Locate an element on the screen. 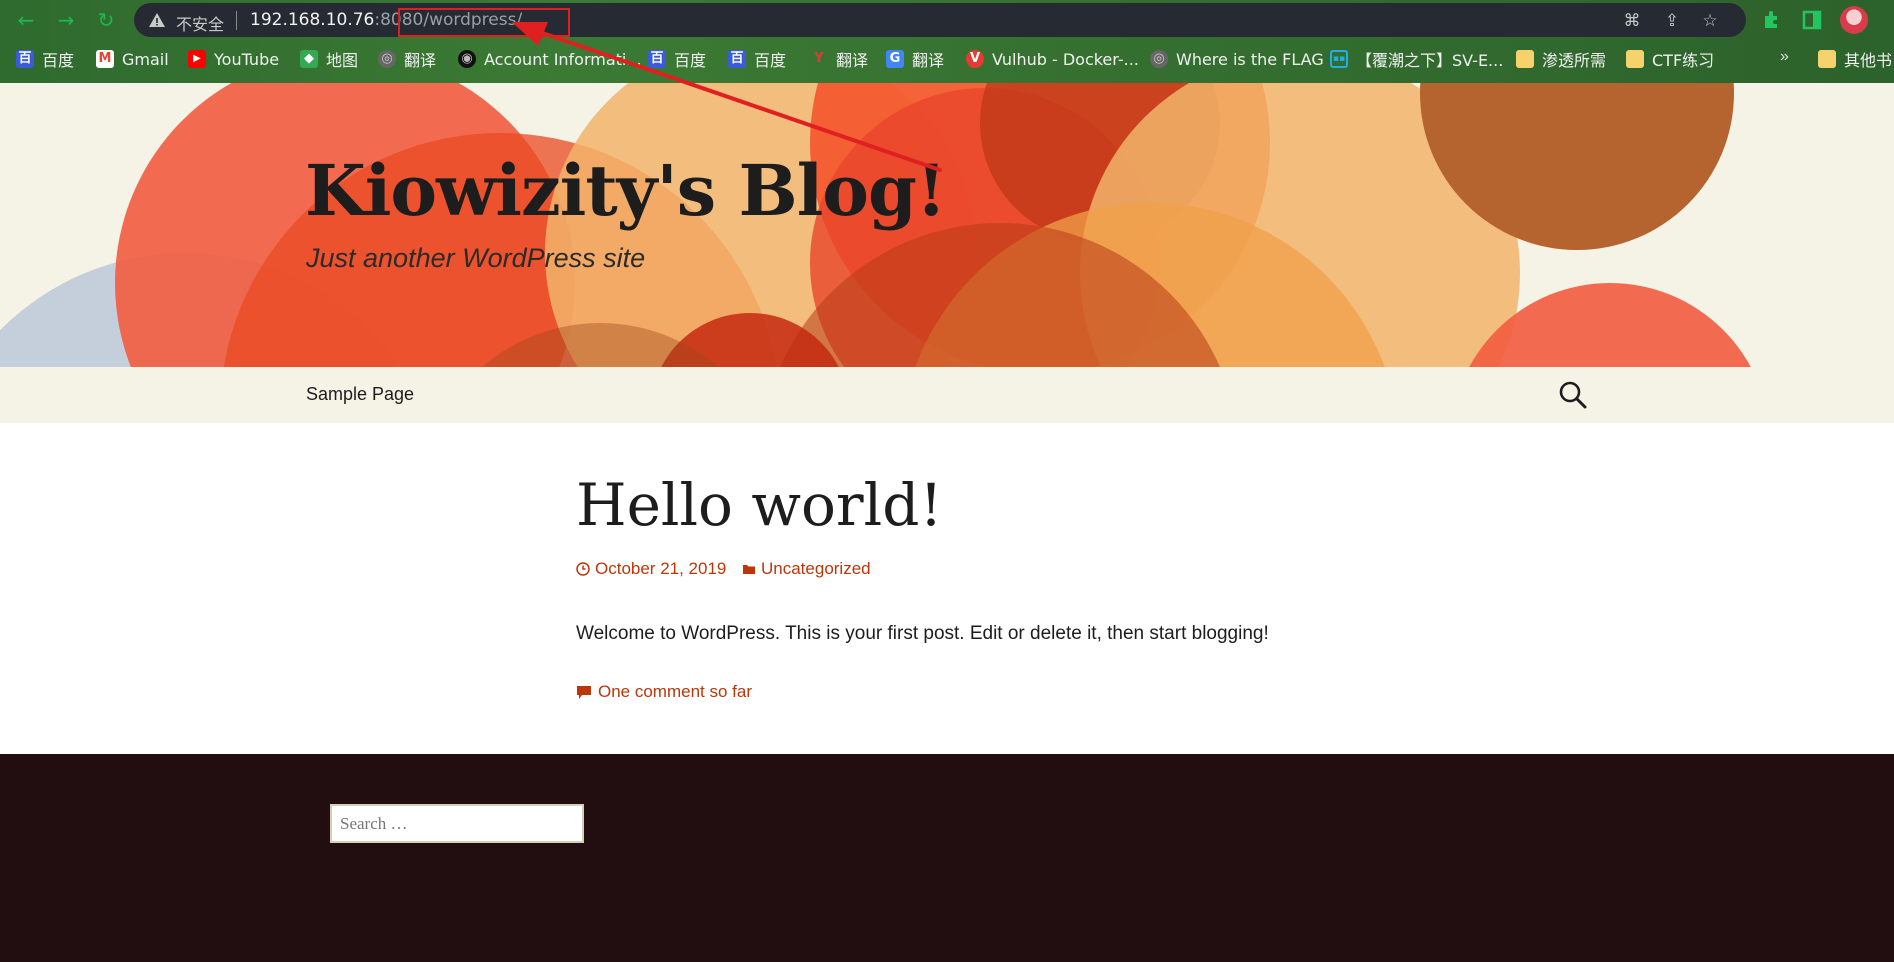 The width and height of the screenshot is (1894, 962). warning-icon is located at coordinates (157, 20).